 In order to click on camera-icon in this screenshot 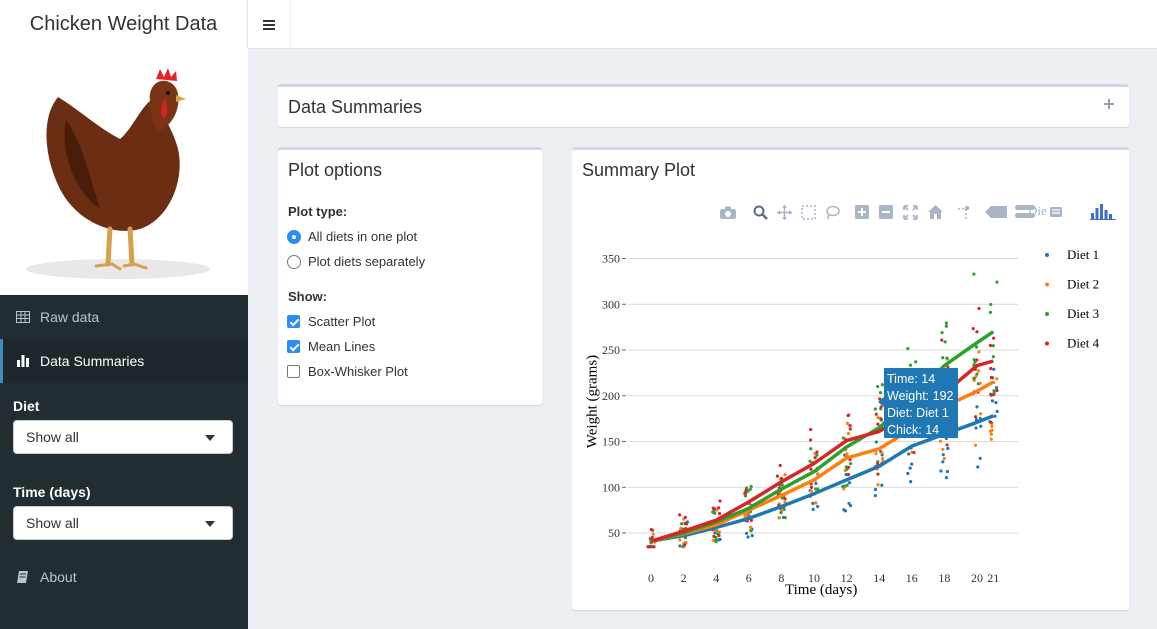, I will do `click(728, 212)`.